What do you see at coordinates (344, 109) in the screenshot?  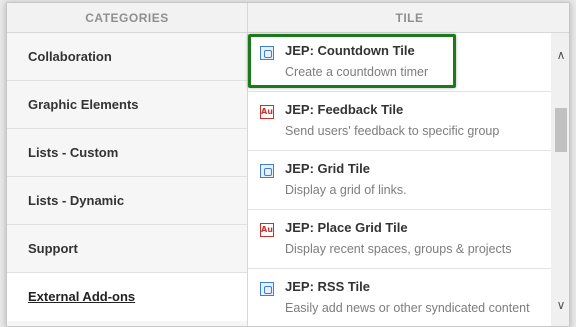 I see `tile-title: JEP: Feedback Tile` at bounding box center [344, 109].